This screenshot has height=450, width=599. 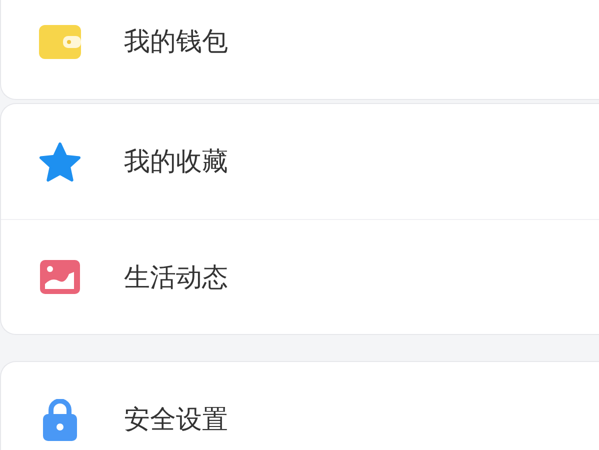 I want to click on star-icon, so click(x=60, y=161).